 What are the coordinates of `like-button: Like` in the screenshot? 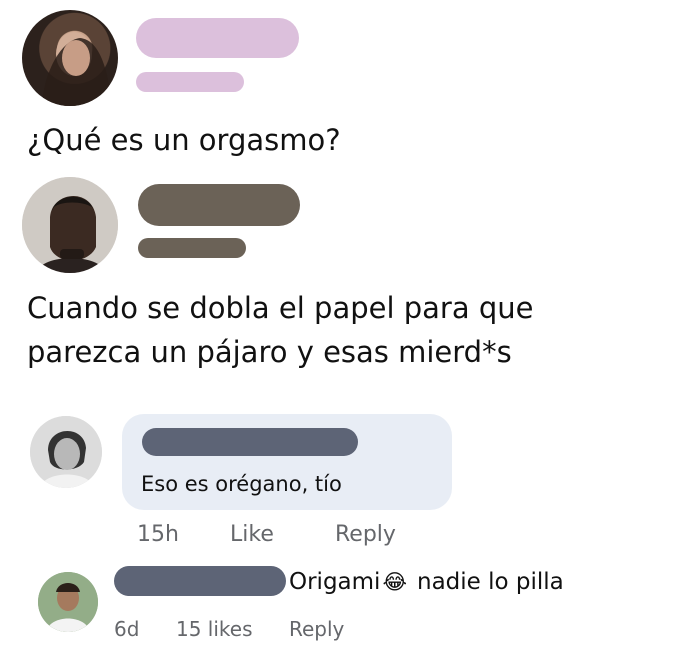 It's located at (252, 535).